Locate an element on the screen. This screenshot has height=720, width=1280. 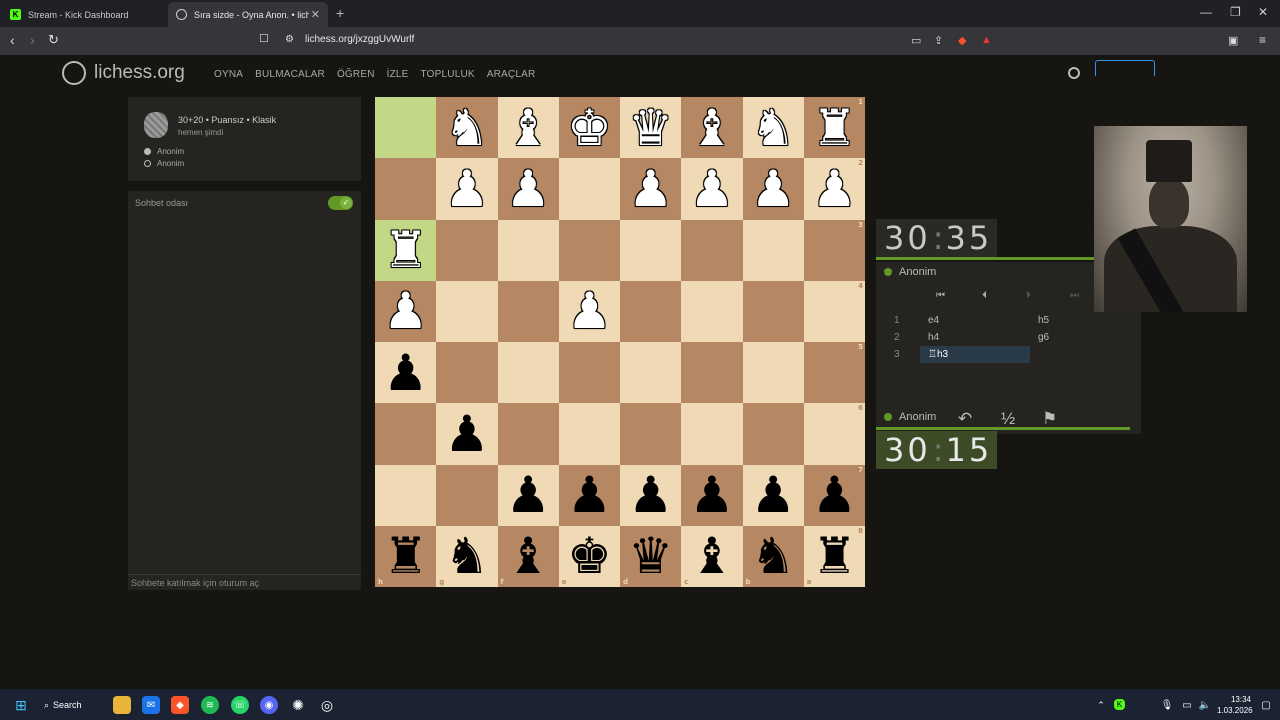
white-piece: ♜ is located at coordinates (834, 128).